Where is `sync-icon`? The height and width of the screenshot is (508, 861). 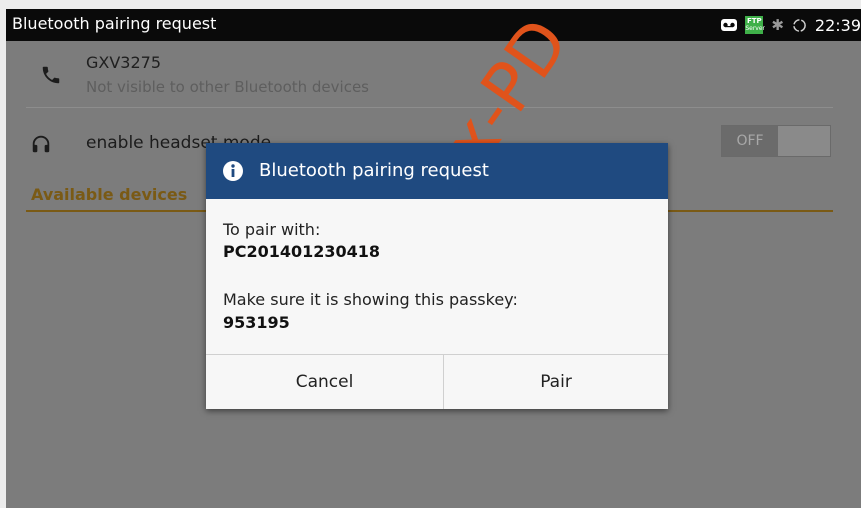
sync-icon is located at coordinates (799, 25).